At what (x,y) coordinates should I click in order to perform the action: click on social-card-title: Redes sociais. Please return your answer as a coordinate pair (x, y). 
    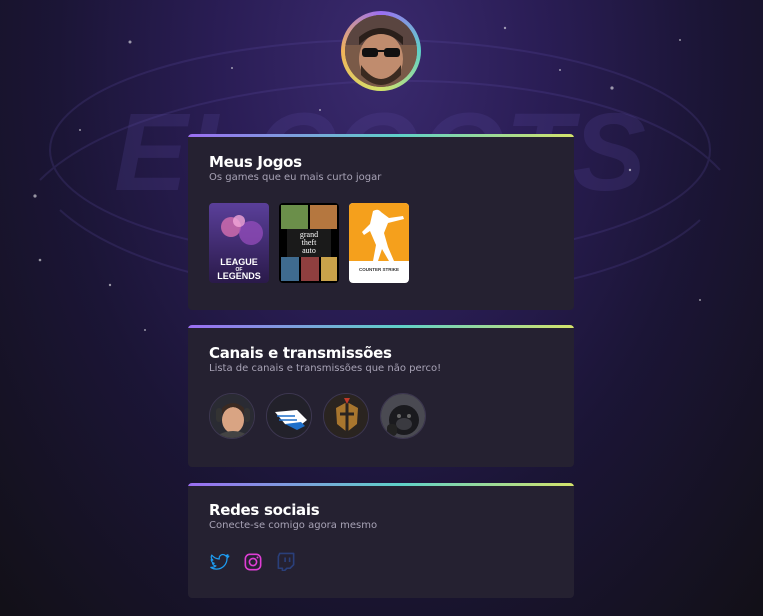
    Looking at the image, I should click on (264, 510).